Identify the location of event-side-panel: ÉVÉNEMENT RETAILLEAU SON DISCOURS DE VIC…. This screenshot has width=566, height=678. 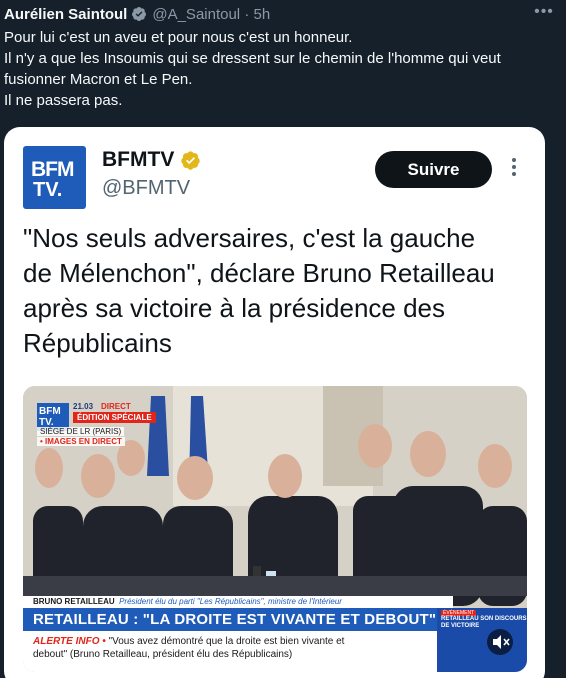
(482, 640).